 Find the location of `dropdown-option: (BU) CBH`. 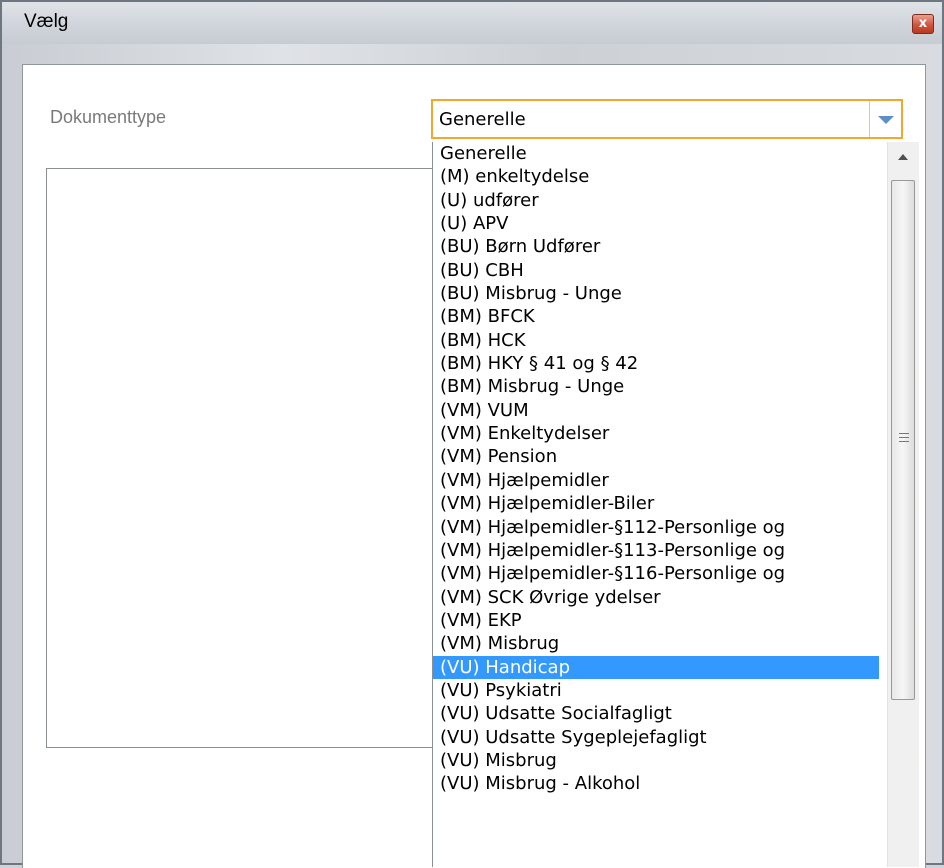

dropdown-option: (BU) CBH is located at coordinates (656, 270).